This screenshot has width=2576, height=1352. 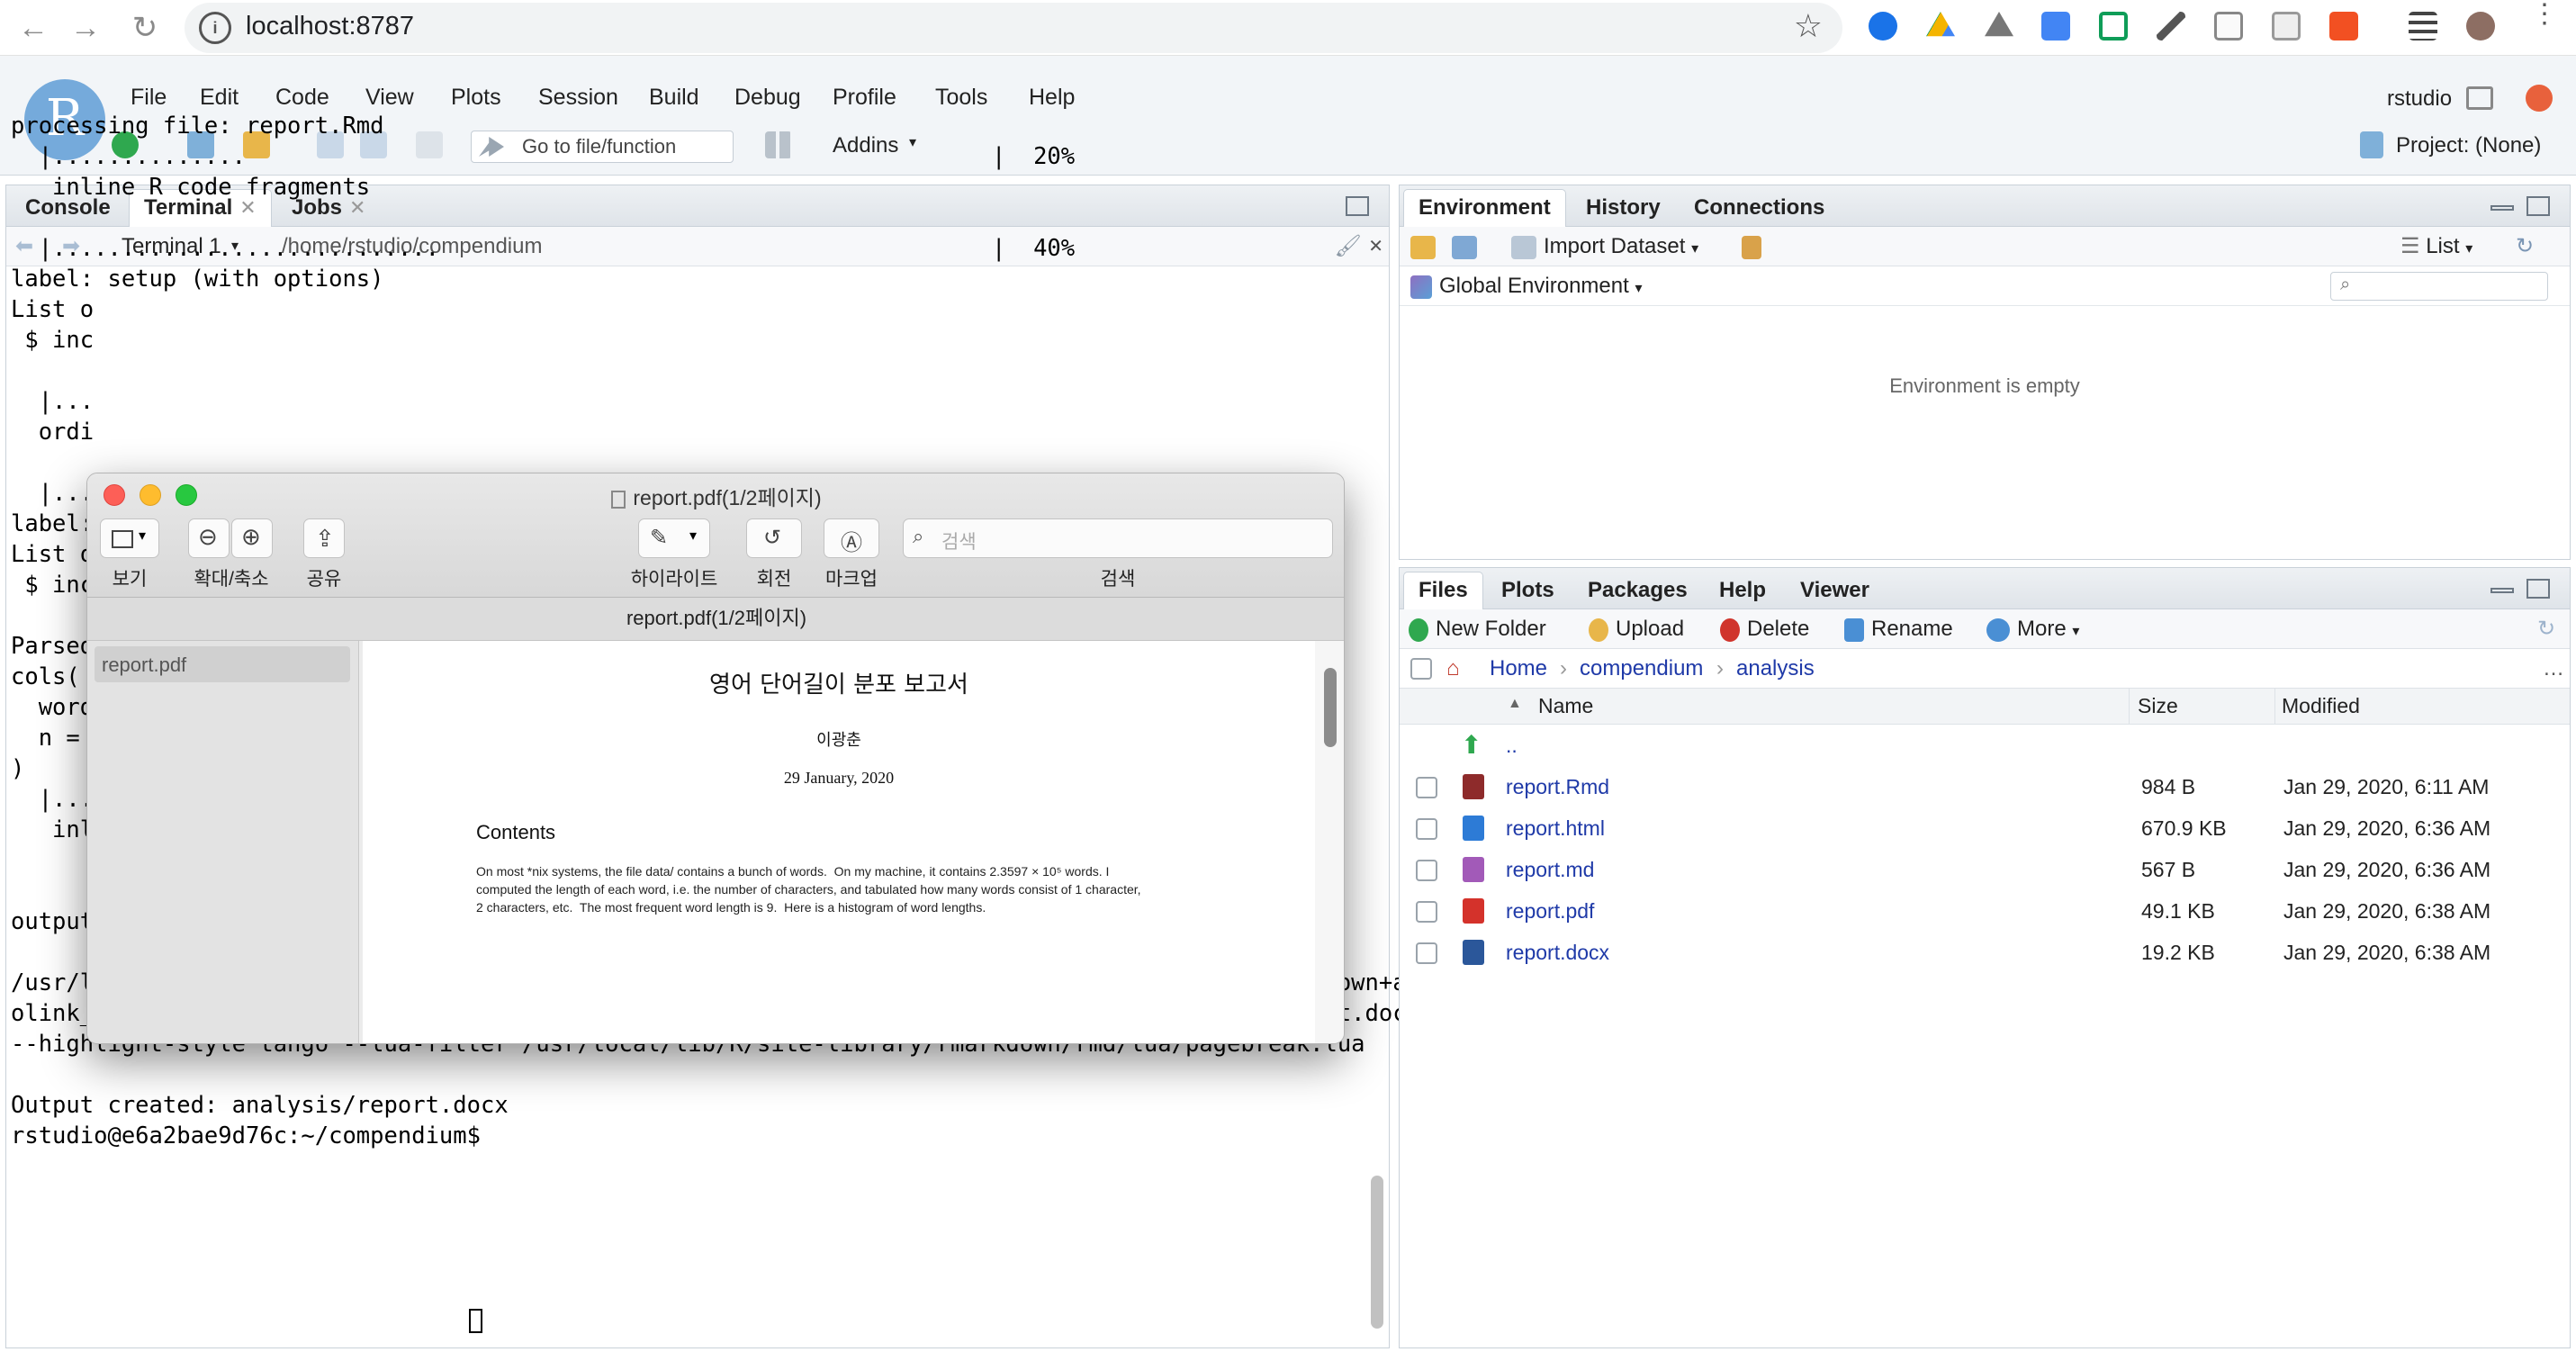 I want to click on forward-icon: →, so click(x=85, y=27).